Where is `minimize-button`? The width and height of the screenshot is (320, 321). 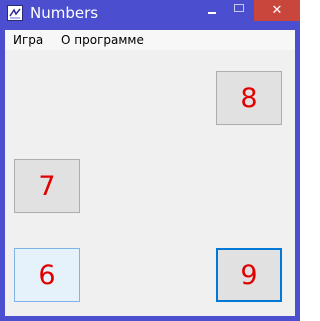 minimize-button is located at coordinates (212, 10).